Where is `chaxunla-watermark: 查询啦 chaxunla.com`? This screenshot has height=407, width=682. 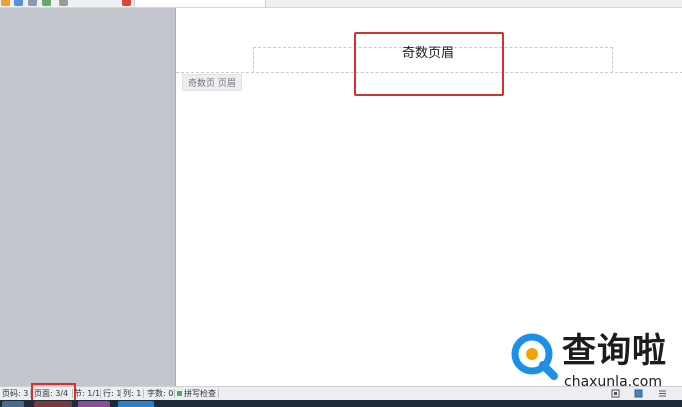
chaxunla-watermark: 查询啦 chaxunla.com is located at coordinates (591, 362).